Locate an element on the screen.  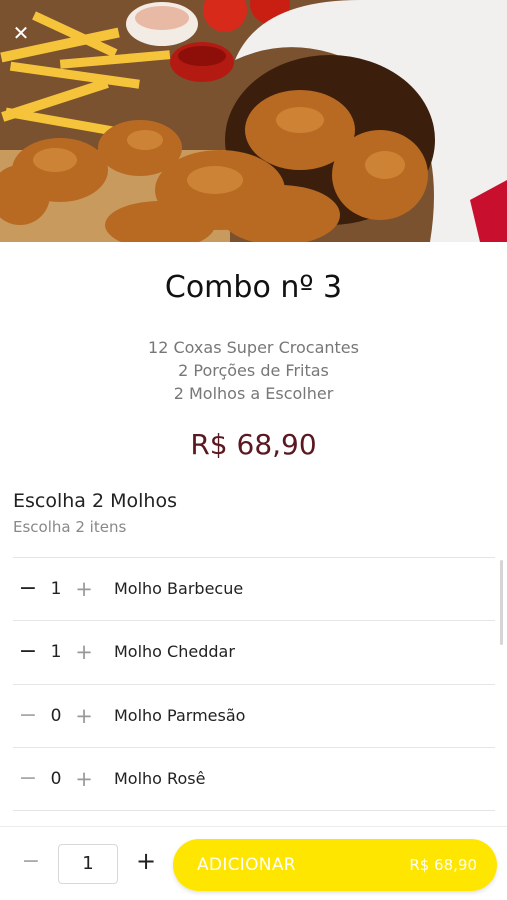
option-group-title: Escolha 2 Molhos is located at coordinates (95, 501).